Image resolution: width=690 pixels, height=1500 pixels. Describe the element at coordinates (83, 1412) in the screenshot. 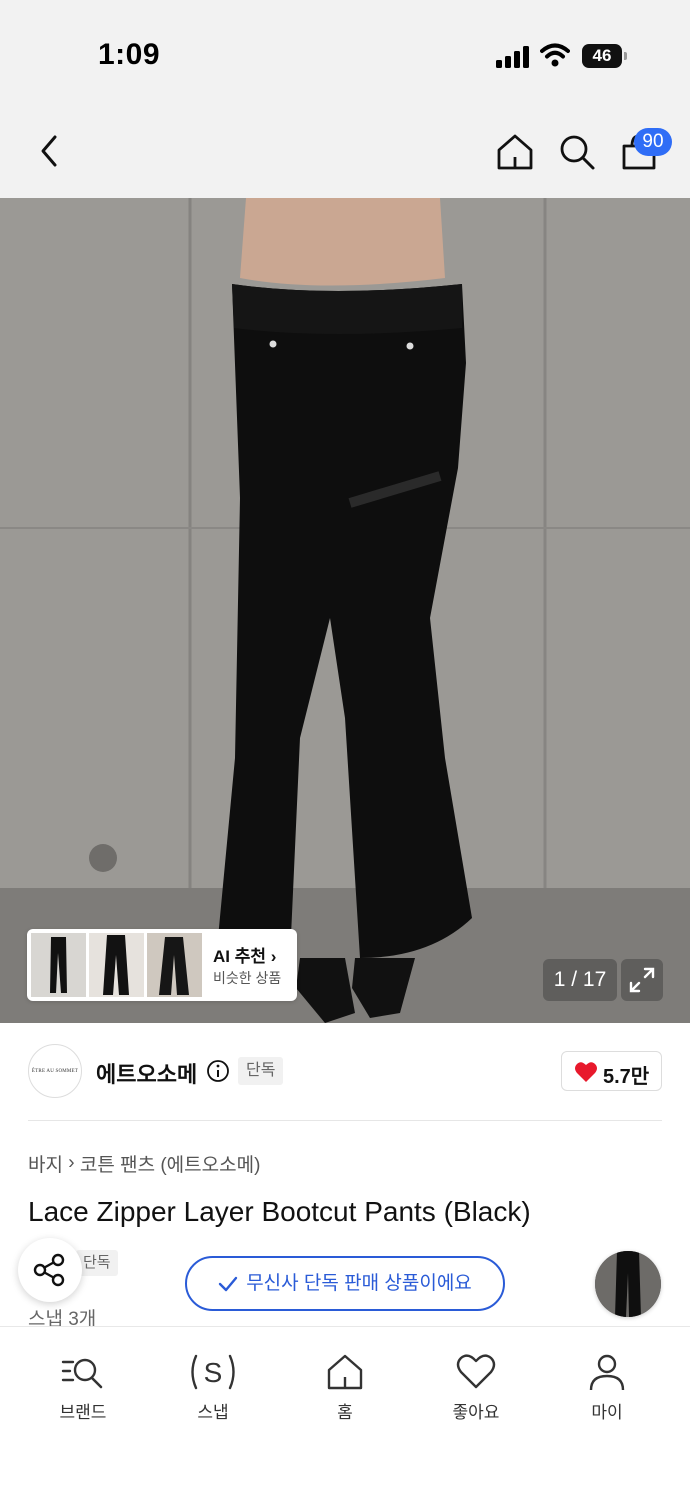

I see `tab-label: 브랜드` at that location.